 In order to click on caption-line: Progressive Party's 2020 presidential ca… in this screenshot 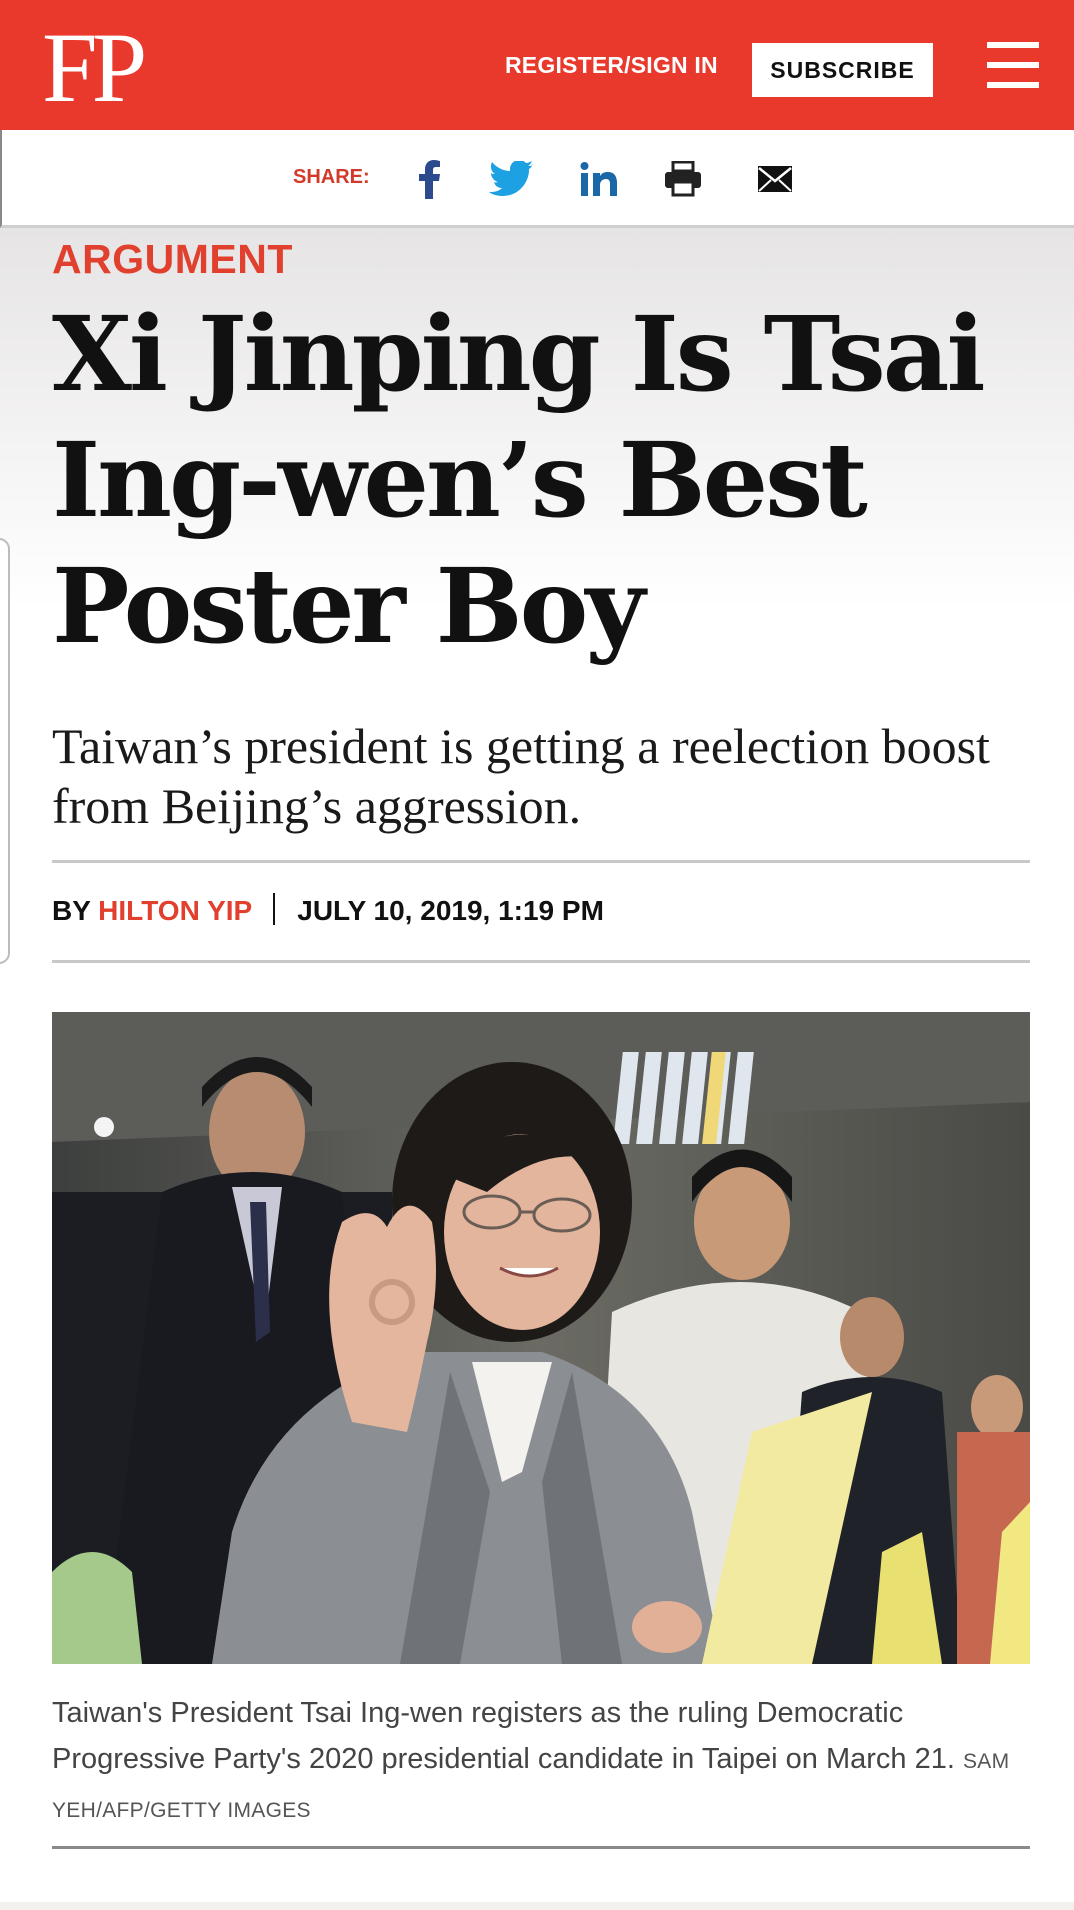, I will do `click(503, 1759)`.